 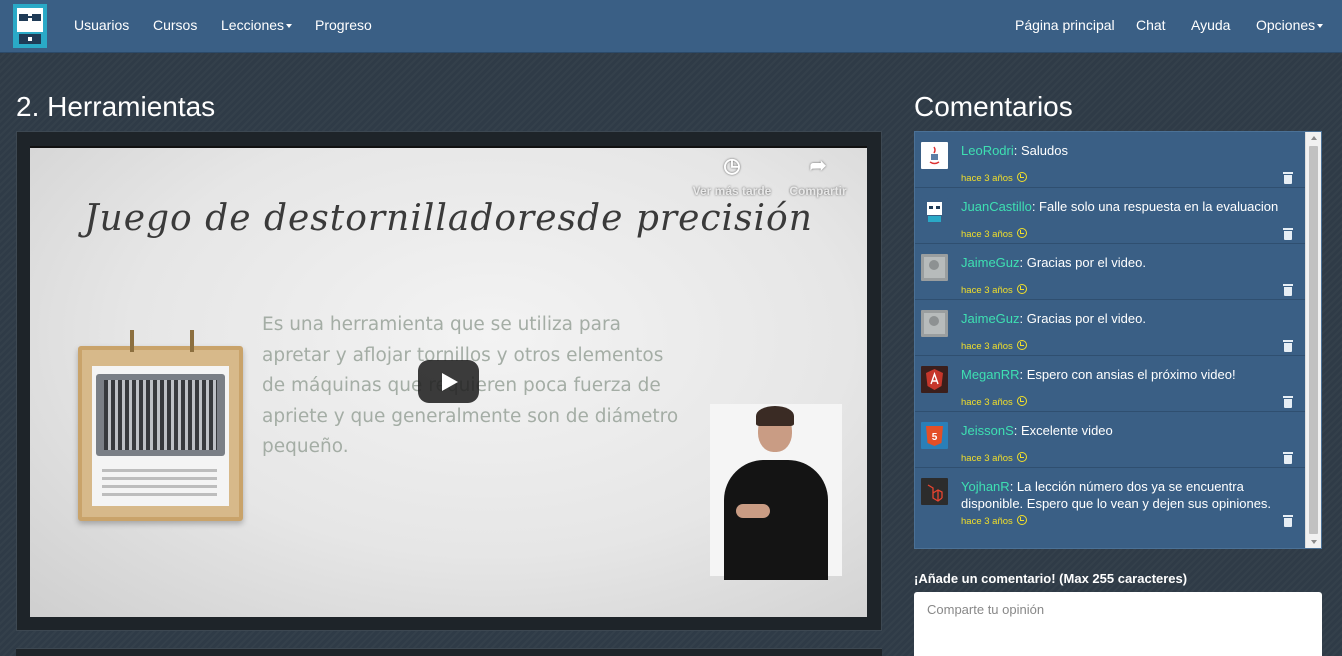 I want to click on share-button: ➦ Compartir, so click(x=818, y=177).